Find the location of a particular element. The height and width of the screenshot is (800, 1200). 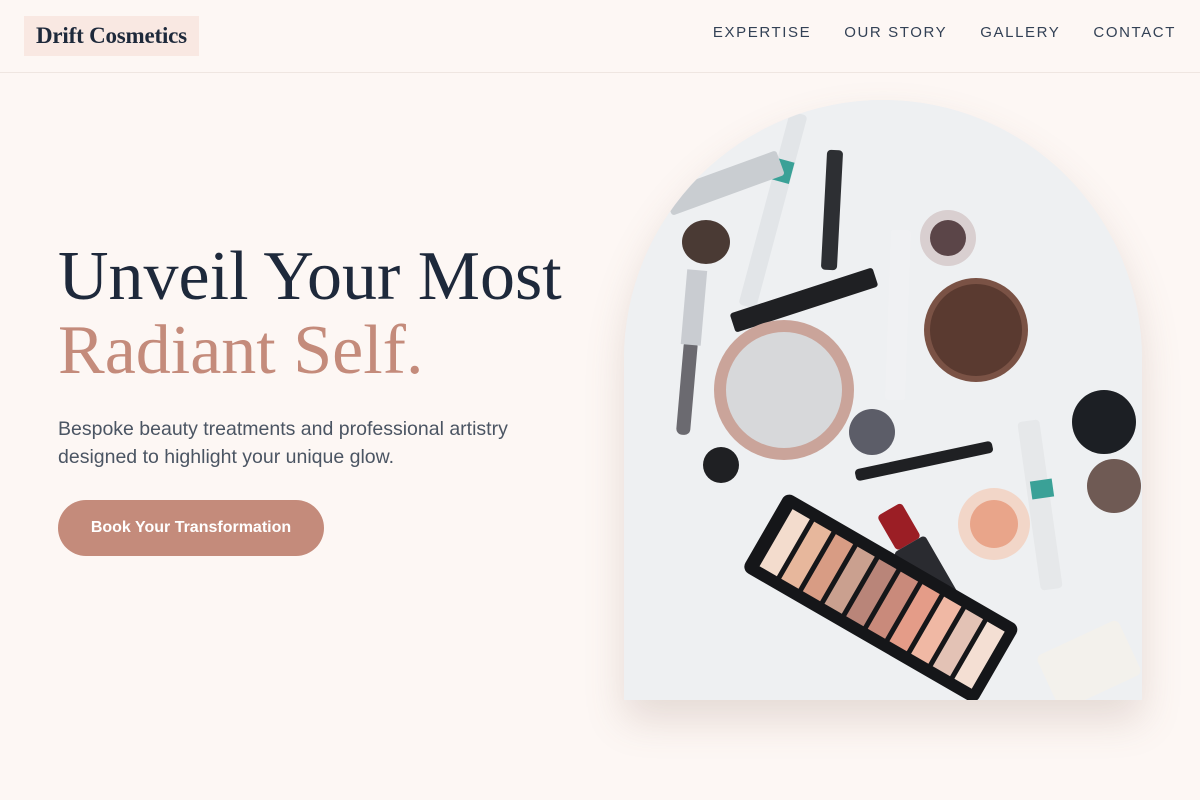

nav-item-expertise: EXPERTISE is located at coordinates (762, 32).